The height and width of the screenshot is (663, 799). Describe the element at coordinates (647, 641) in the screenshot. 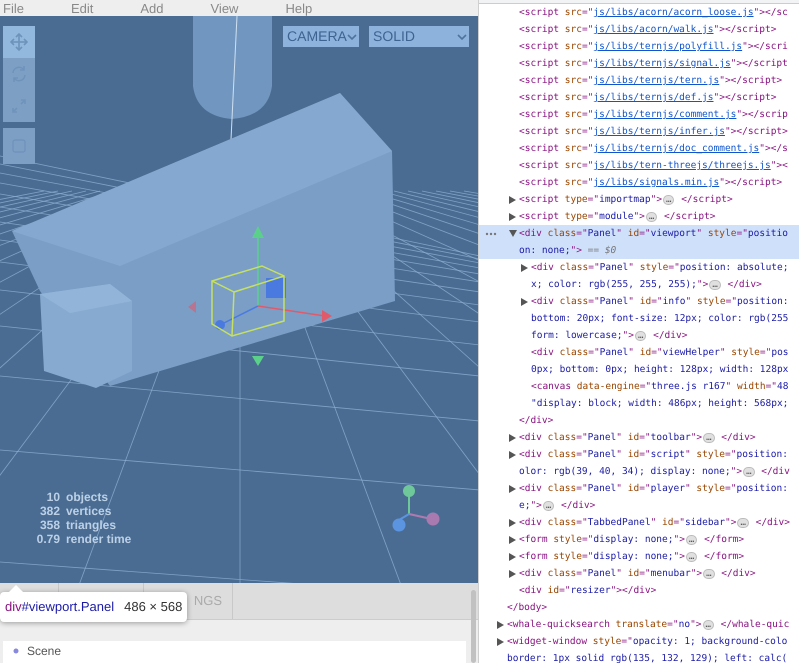

I see `code-line: <widget-window style="opacity: 1; background-colo` at that location.